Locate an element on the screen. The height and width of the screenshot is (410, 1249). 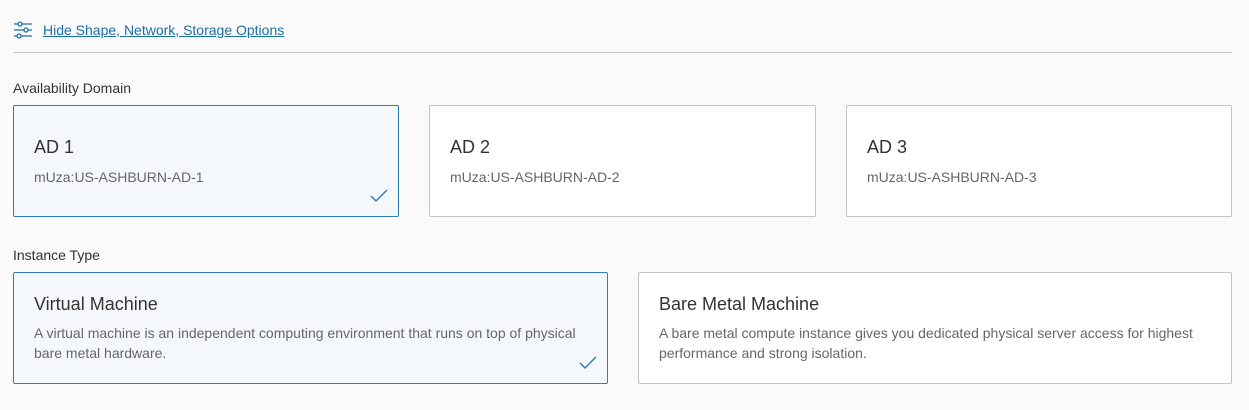
hide-options-link: Hide Shape, Network, Storage Options is located at coordinates (163, 30).